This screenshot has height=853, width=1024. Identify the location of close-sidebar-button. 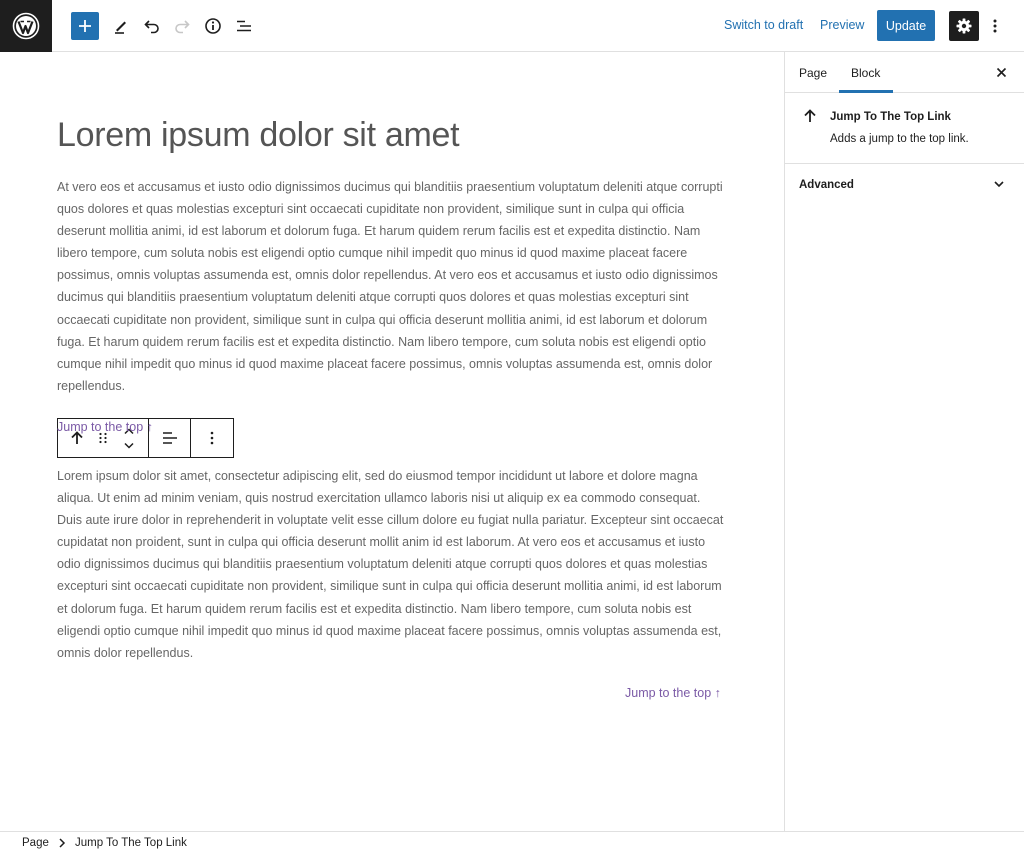
(1001, 72).